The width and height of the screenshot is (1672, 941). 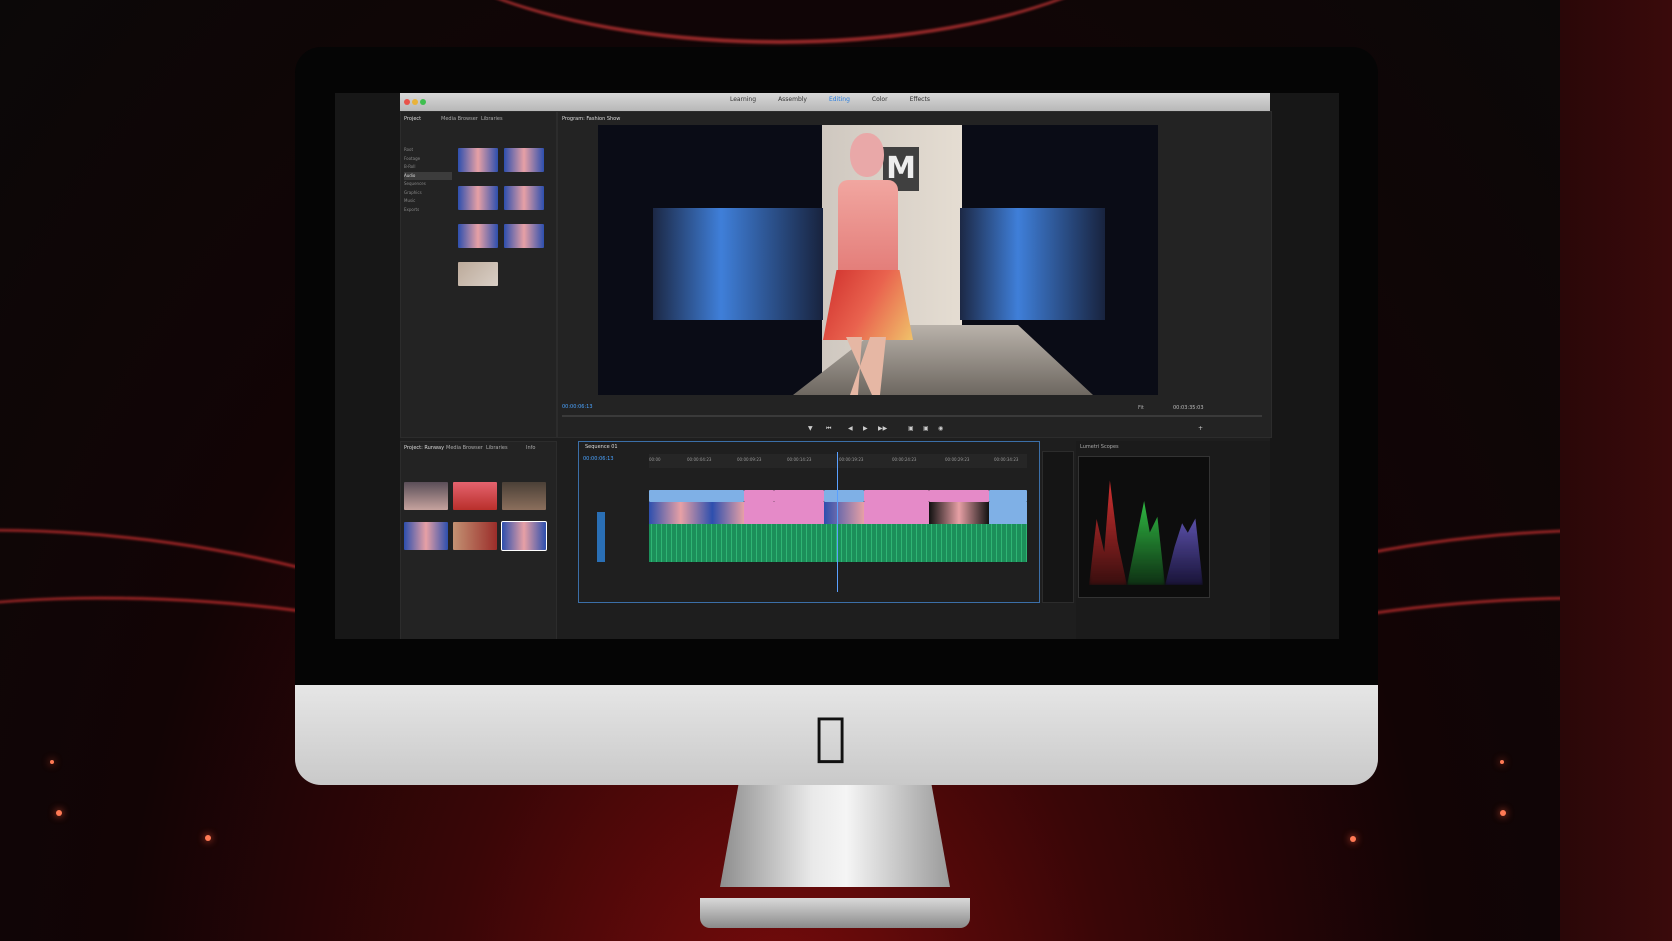 What do you see at coordinates (407, 102) in the screenshot?
I see `close-icon` at bounding box center [407, 102].